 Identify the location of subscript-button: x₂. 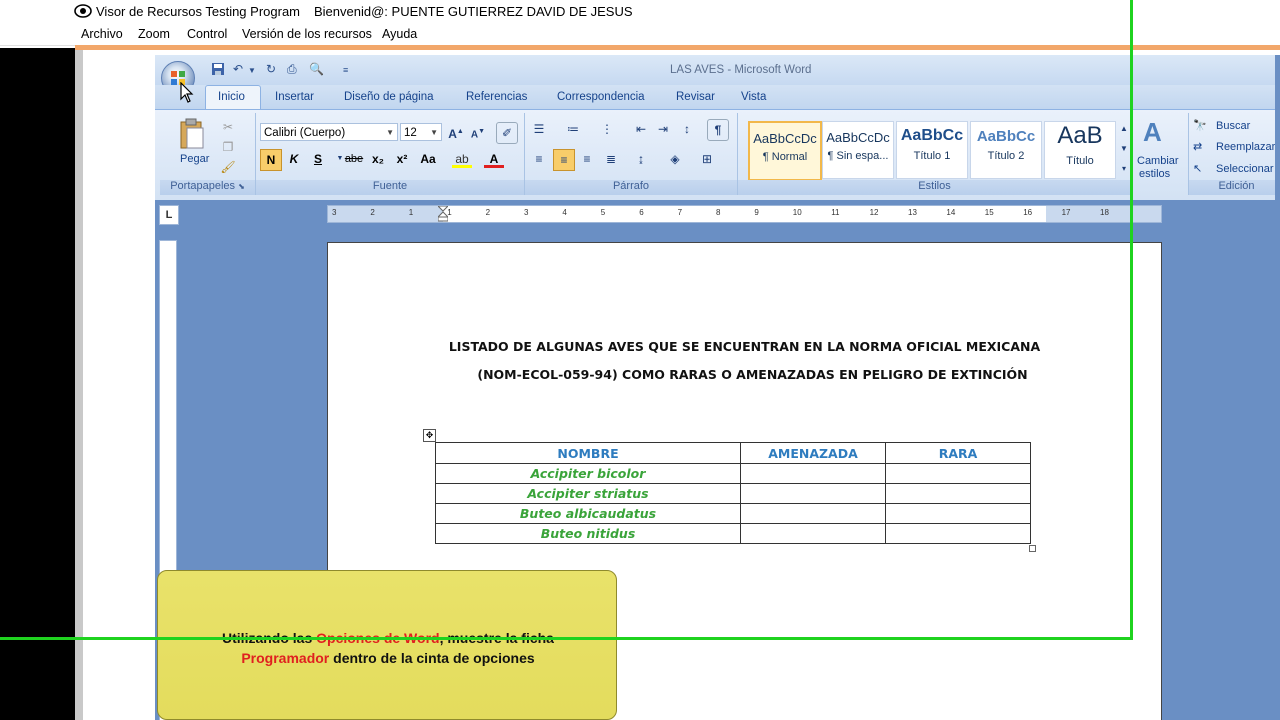
(378, 159).